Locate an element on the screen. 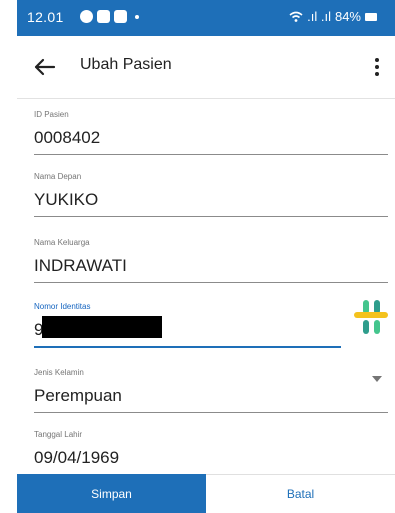  family-name-input: INDRAWATI is located at coordinates (211, 269).